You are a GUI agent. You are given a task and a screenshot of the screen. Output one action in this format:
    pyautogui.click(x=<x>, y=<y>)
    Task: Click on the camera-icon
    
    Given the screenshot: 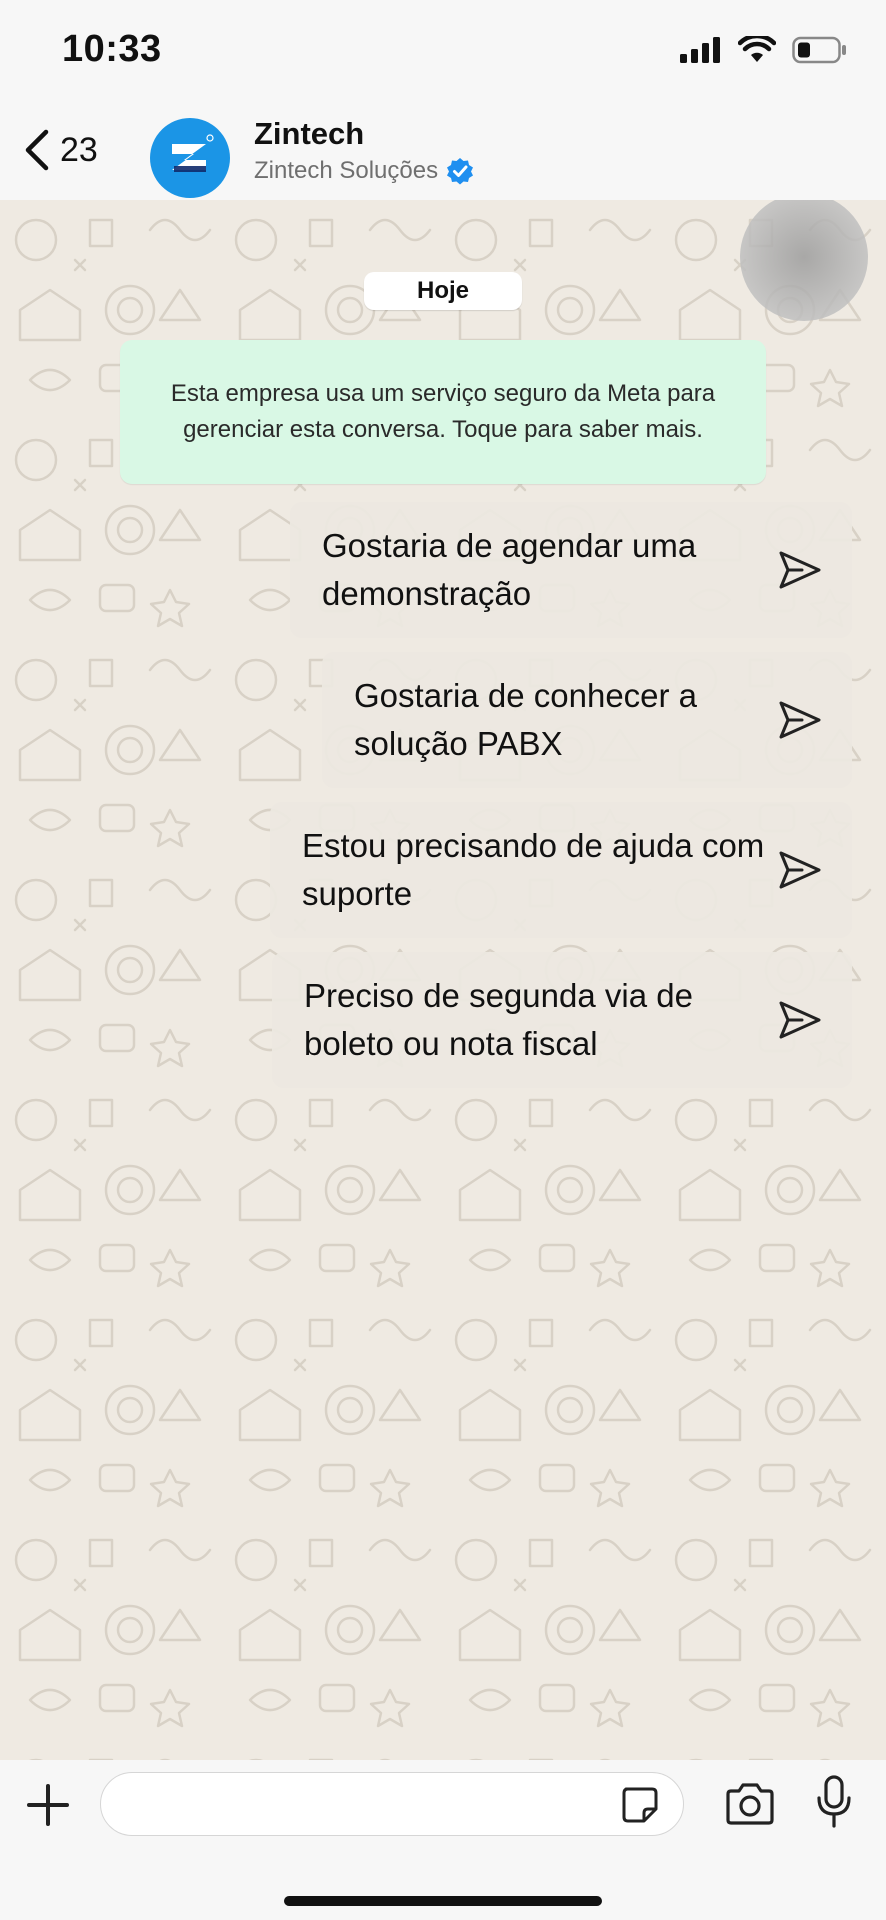 What is the action you would take?
    pyautogui.click(x=750, y=1804)
    